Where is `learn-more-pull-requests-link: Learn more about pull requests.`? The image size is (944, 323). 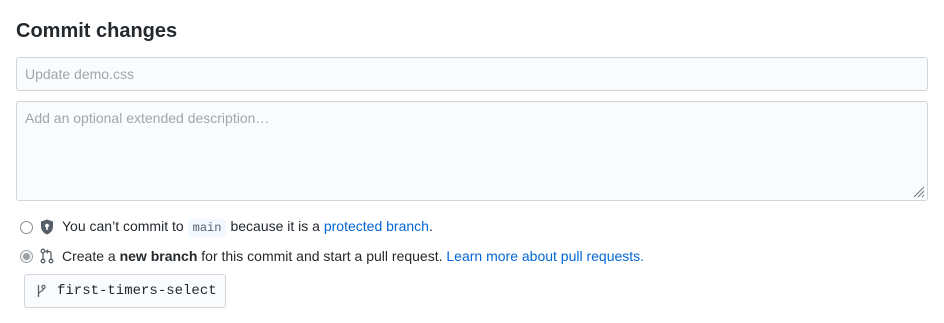
learn-more-pull-requests-link: Learn more about pull requests. is located at coordinates (545, 256).